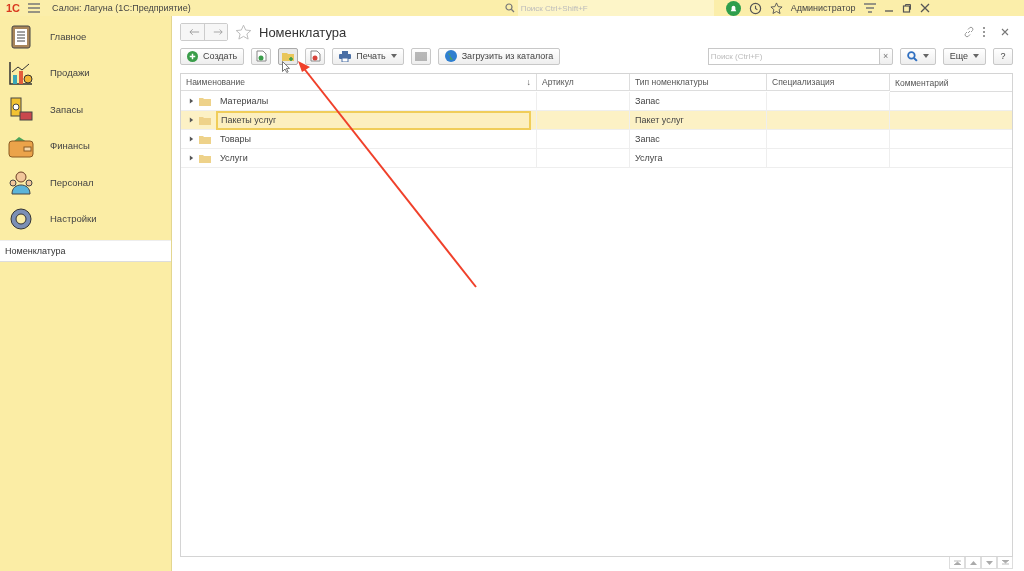 Image resolution: width=1024 pixels, height=571 pixels. Describe the element at coordinates (969, 32) in the screenshot. I see `link-icon` at that location.